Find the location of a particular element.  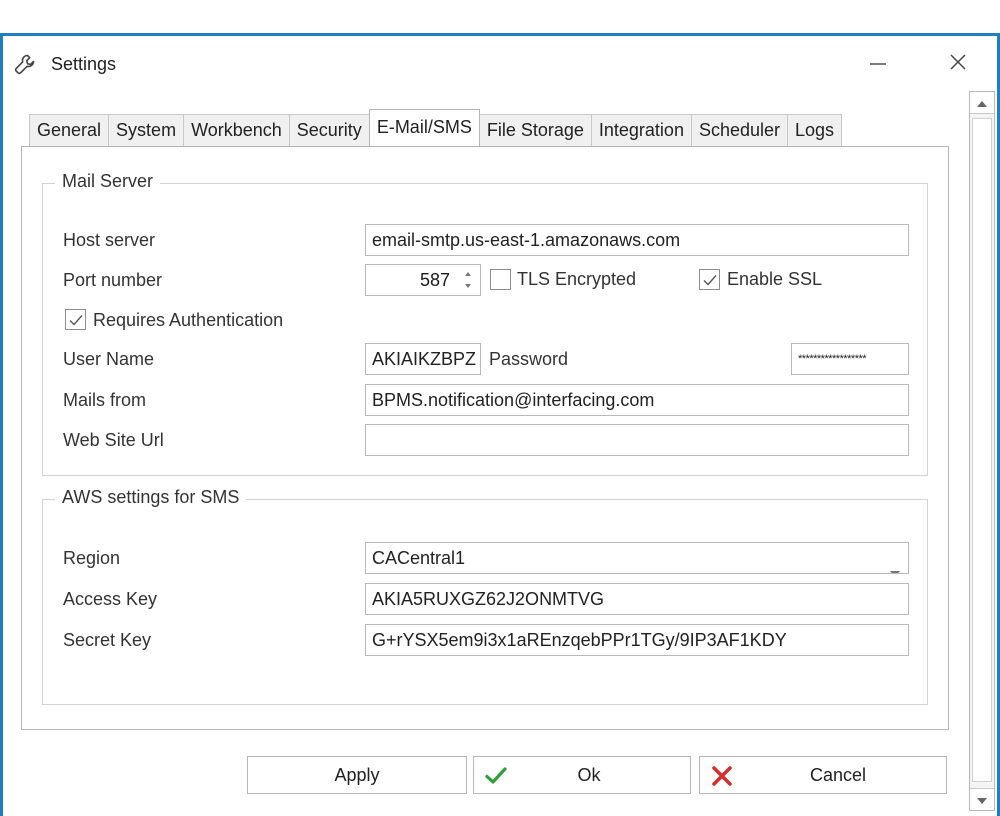

close-button is located at coordinates (958, 64).